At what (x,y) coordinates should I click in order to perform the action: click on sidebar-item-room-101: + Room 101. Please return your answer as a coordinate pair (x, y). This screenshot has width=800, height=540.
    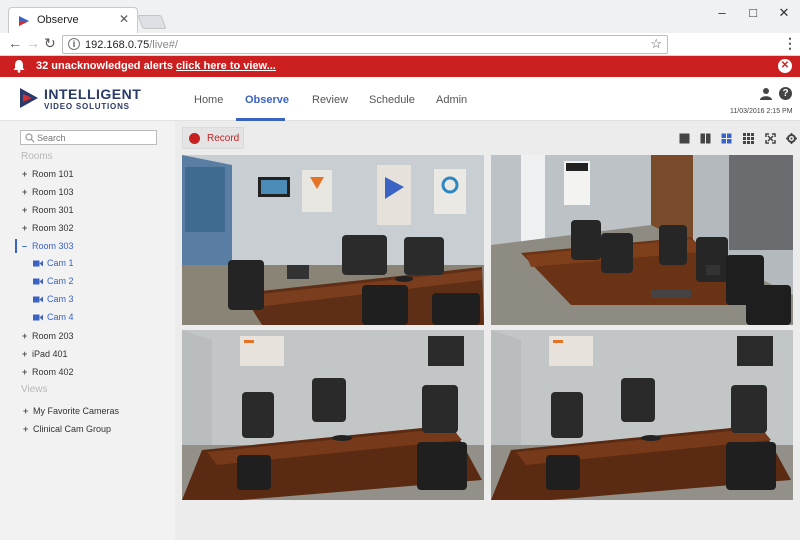
    Looking at the image, I should click on (48, 175).